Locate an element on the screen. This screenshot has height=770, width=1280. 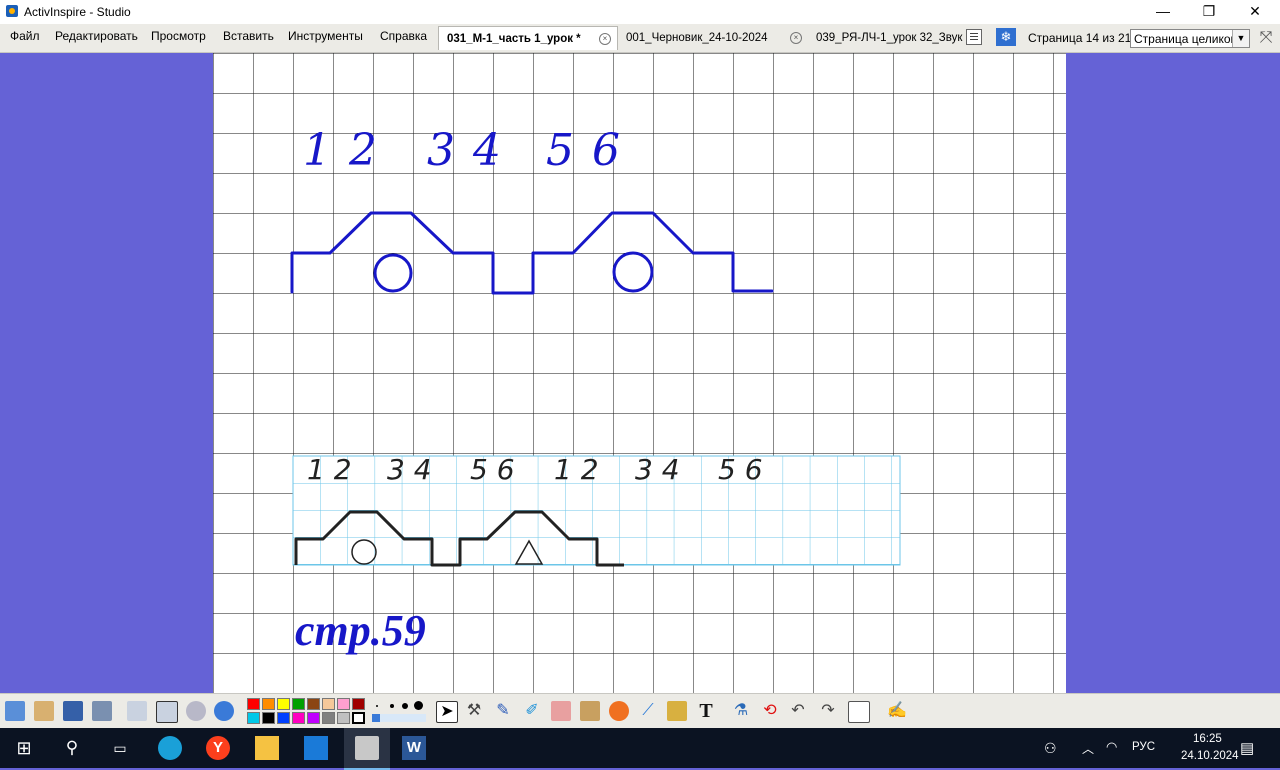
handwritten-numbers-34: 3 4 is located at coordinates (465, 150).